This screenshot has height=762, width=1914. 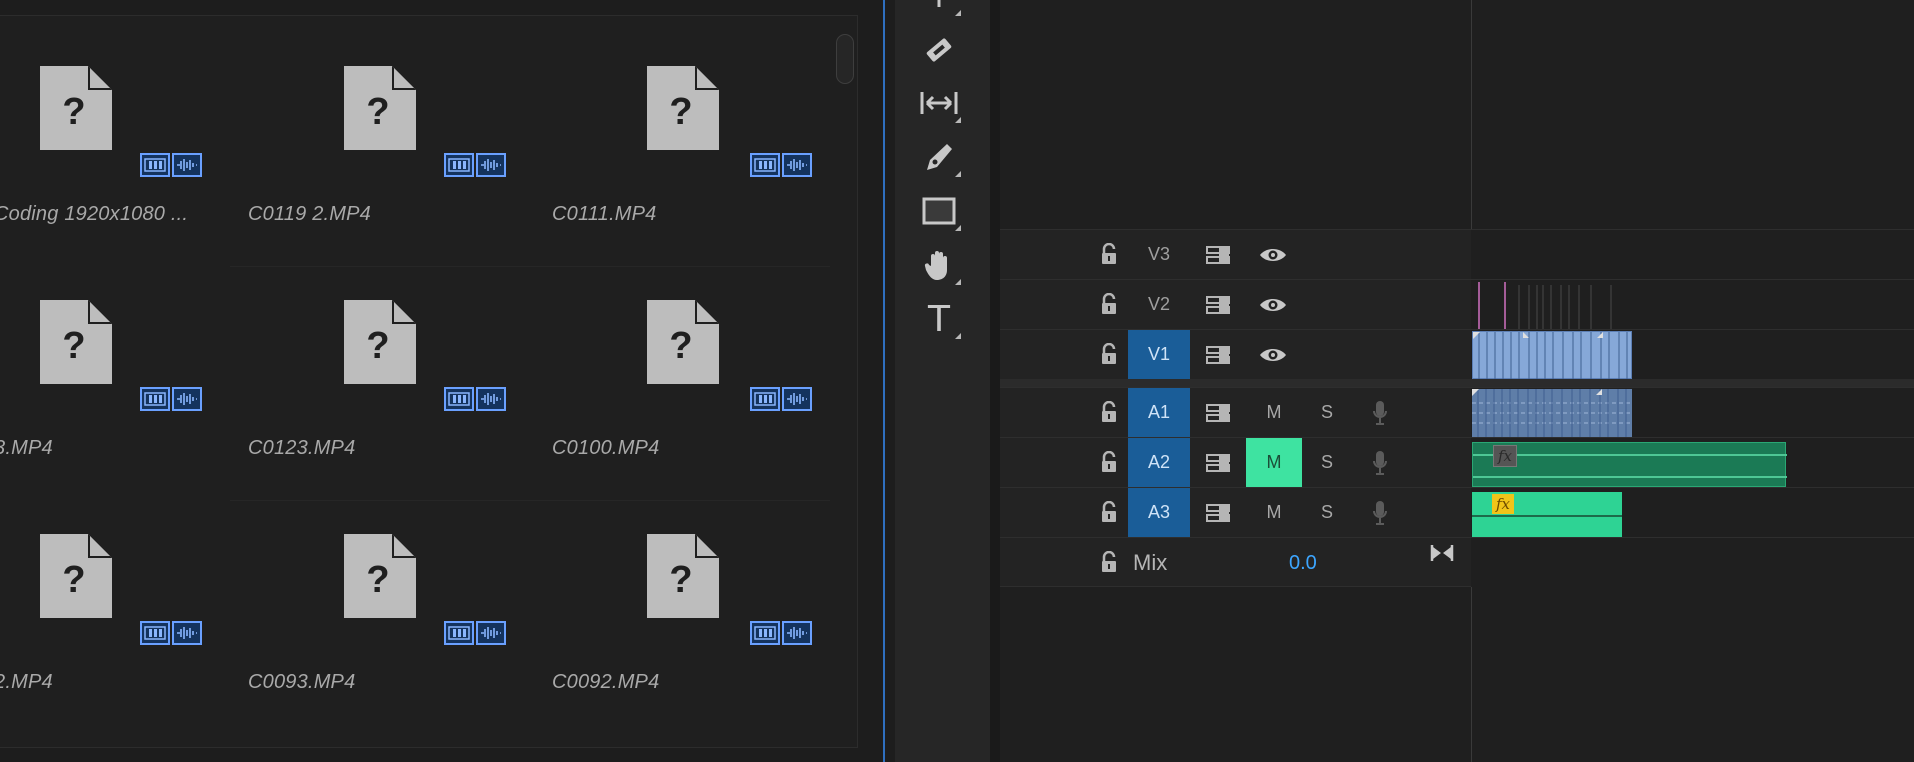 What do you see at coordinates (1327, 412) in the screenshot?
I see `solo-button-a1: S` at bounding box center [1327, 412].